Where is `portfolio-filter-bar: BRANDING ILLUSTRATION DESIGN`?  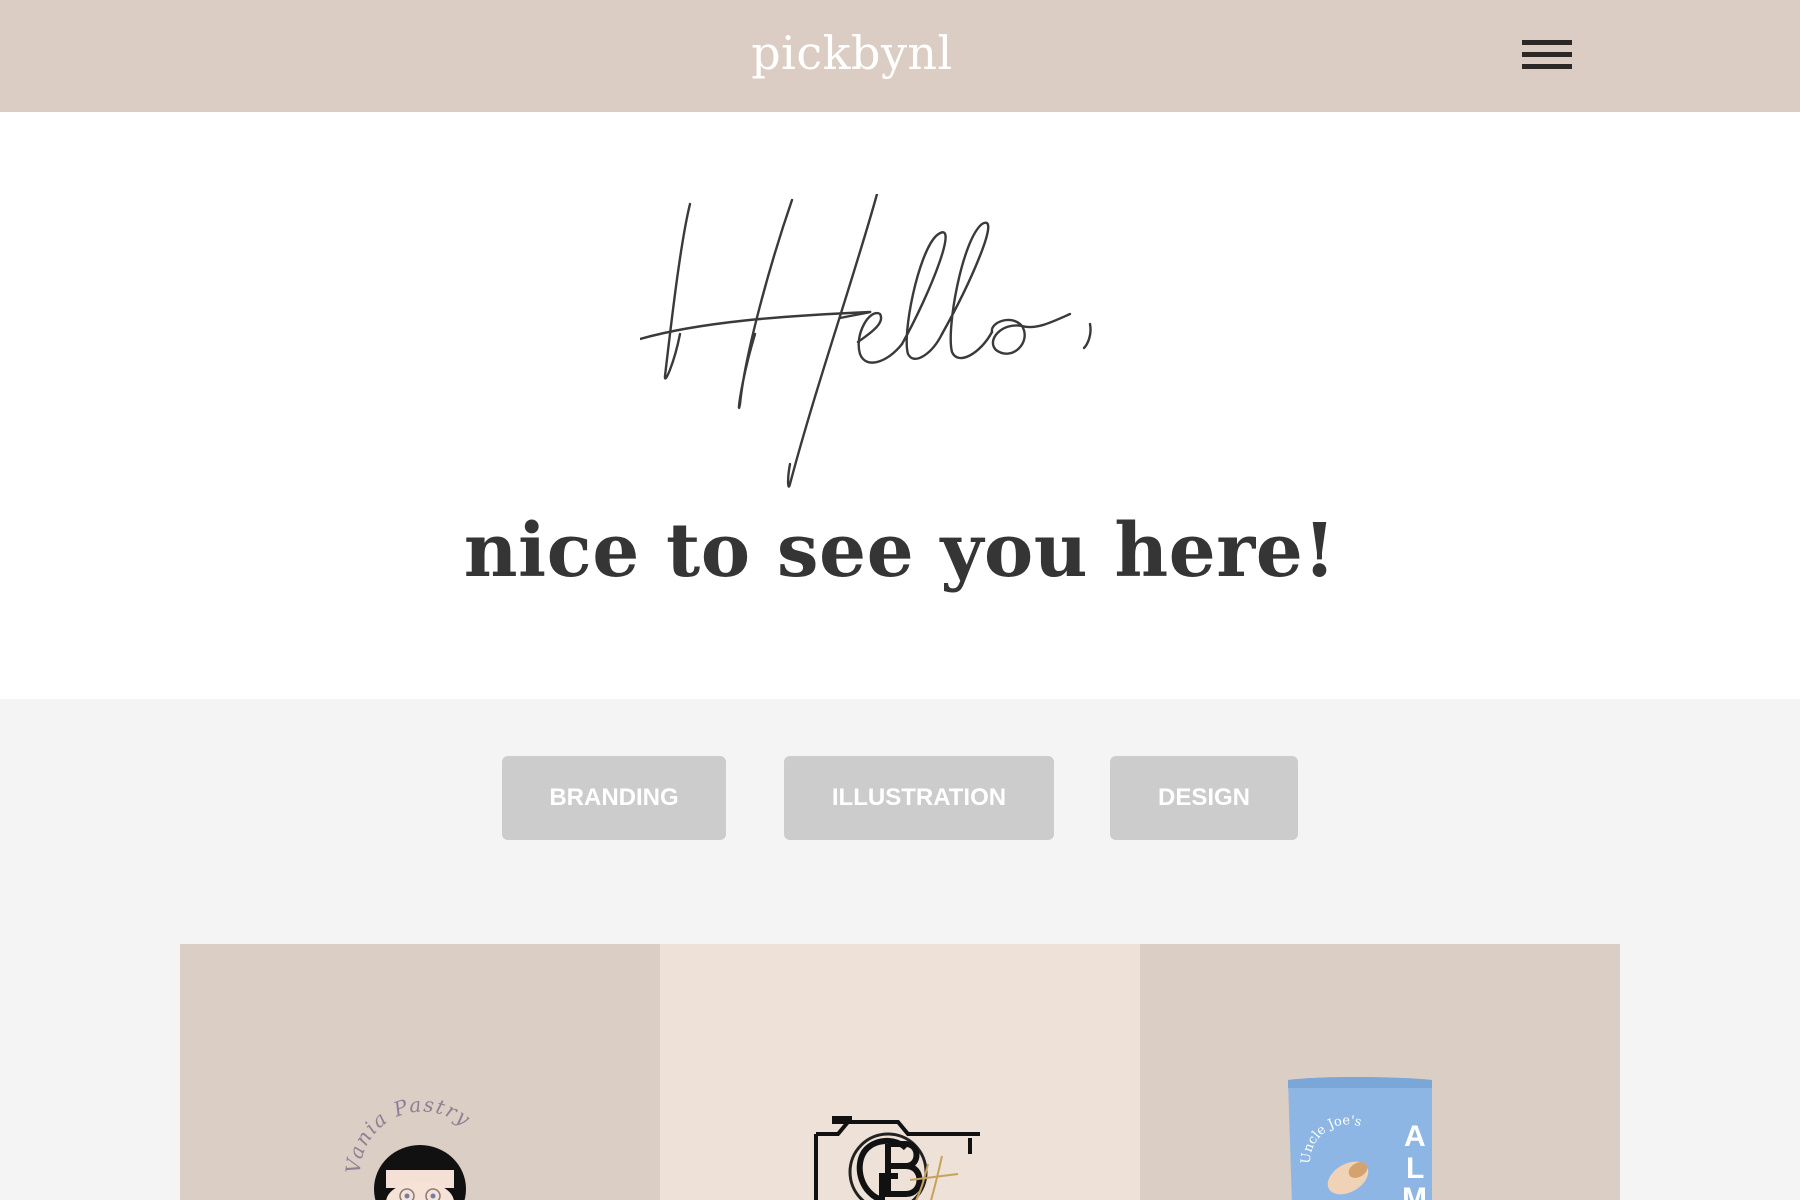
portfolio-filter-bar: BRANDING ILLUSTRATION DESIGN is located at coordinates (900, 798).